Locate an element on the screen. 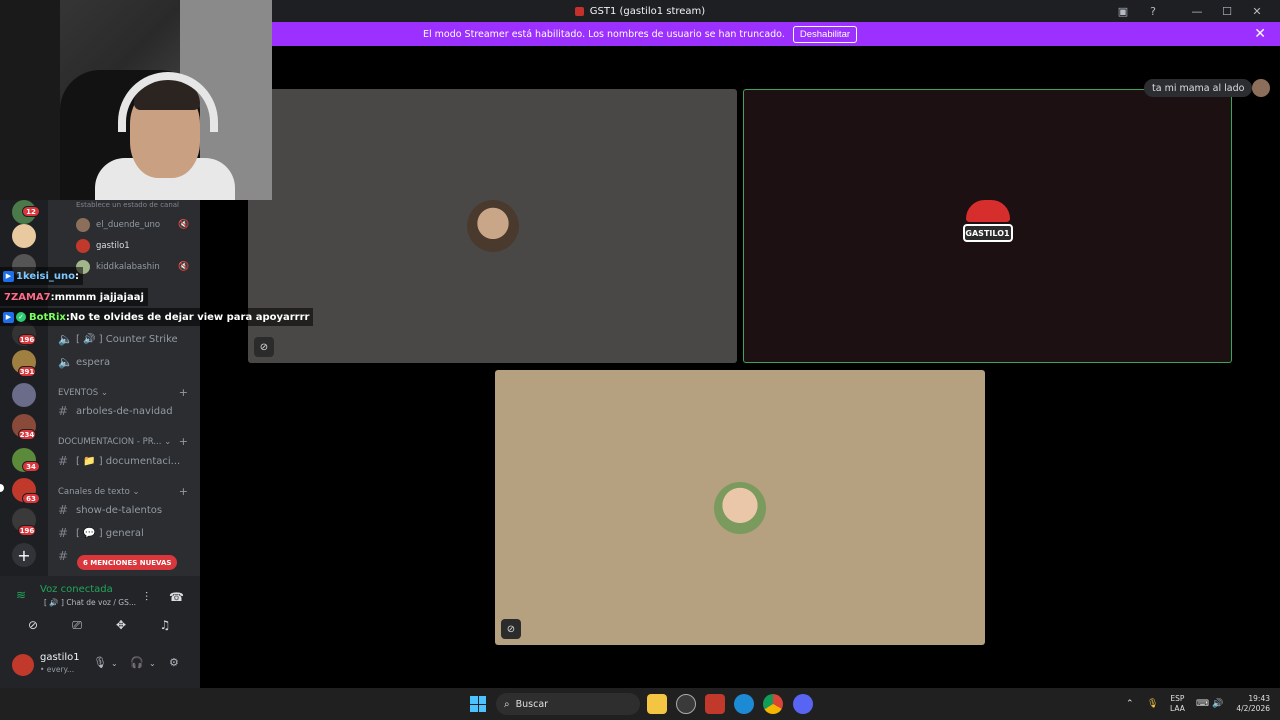  new-mentions-pill: 6 MENCIONES NUEVAS is located at coordinates (127, 562).